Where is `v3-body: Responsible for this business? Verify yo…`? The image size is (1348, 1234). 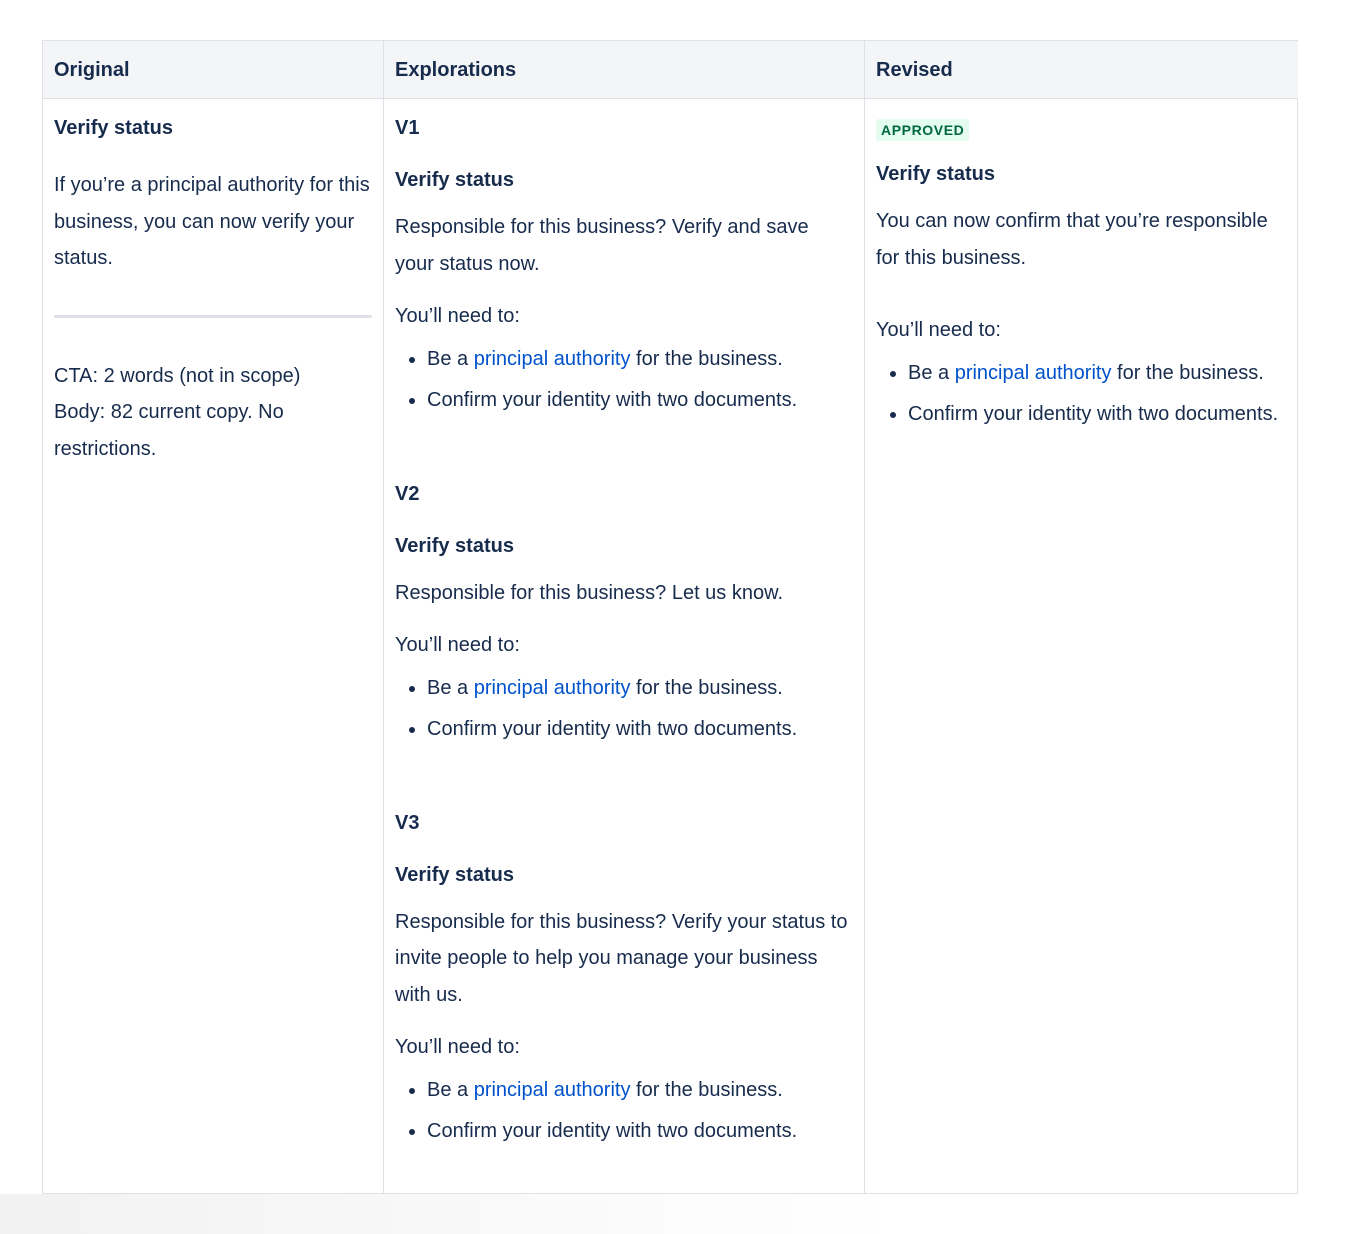
v3-body: Responsible for this business? Verify yo… is located at coordinates (621, 958).